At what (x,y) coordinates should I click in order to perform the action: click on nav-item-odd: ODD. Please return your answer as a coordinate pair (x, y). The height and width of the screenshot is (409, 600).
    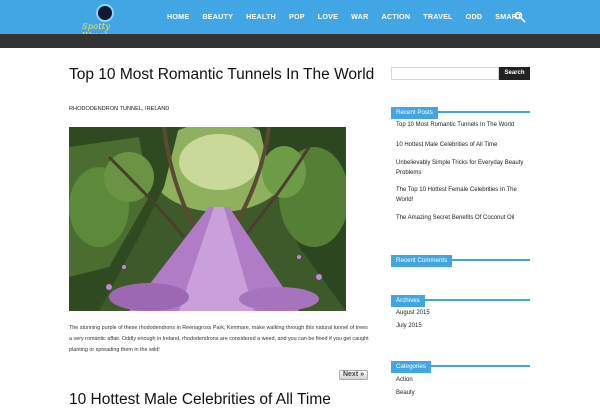
    Looking at the image, I should click on (474, 16).